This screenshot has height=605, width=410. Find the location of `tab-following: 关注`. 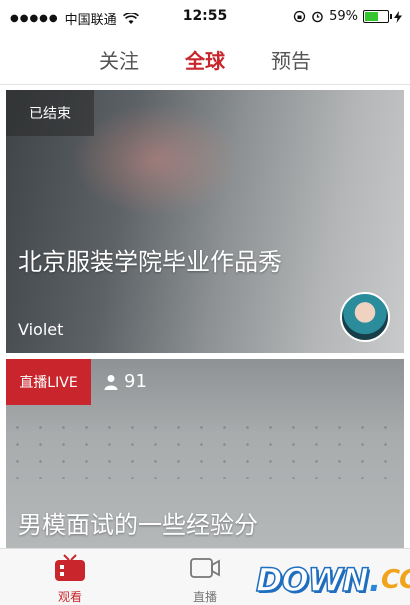

tab-following: 关注 is located at coordinates (119, 59).